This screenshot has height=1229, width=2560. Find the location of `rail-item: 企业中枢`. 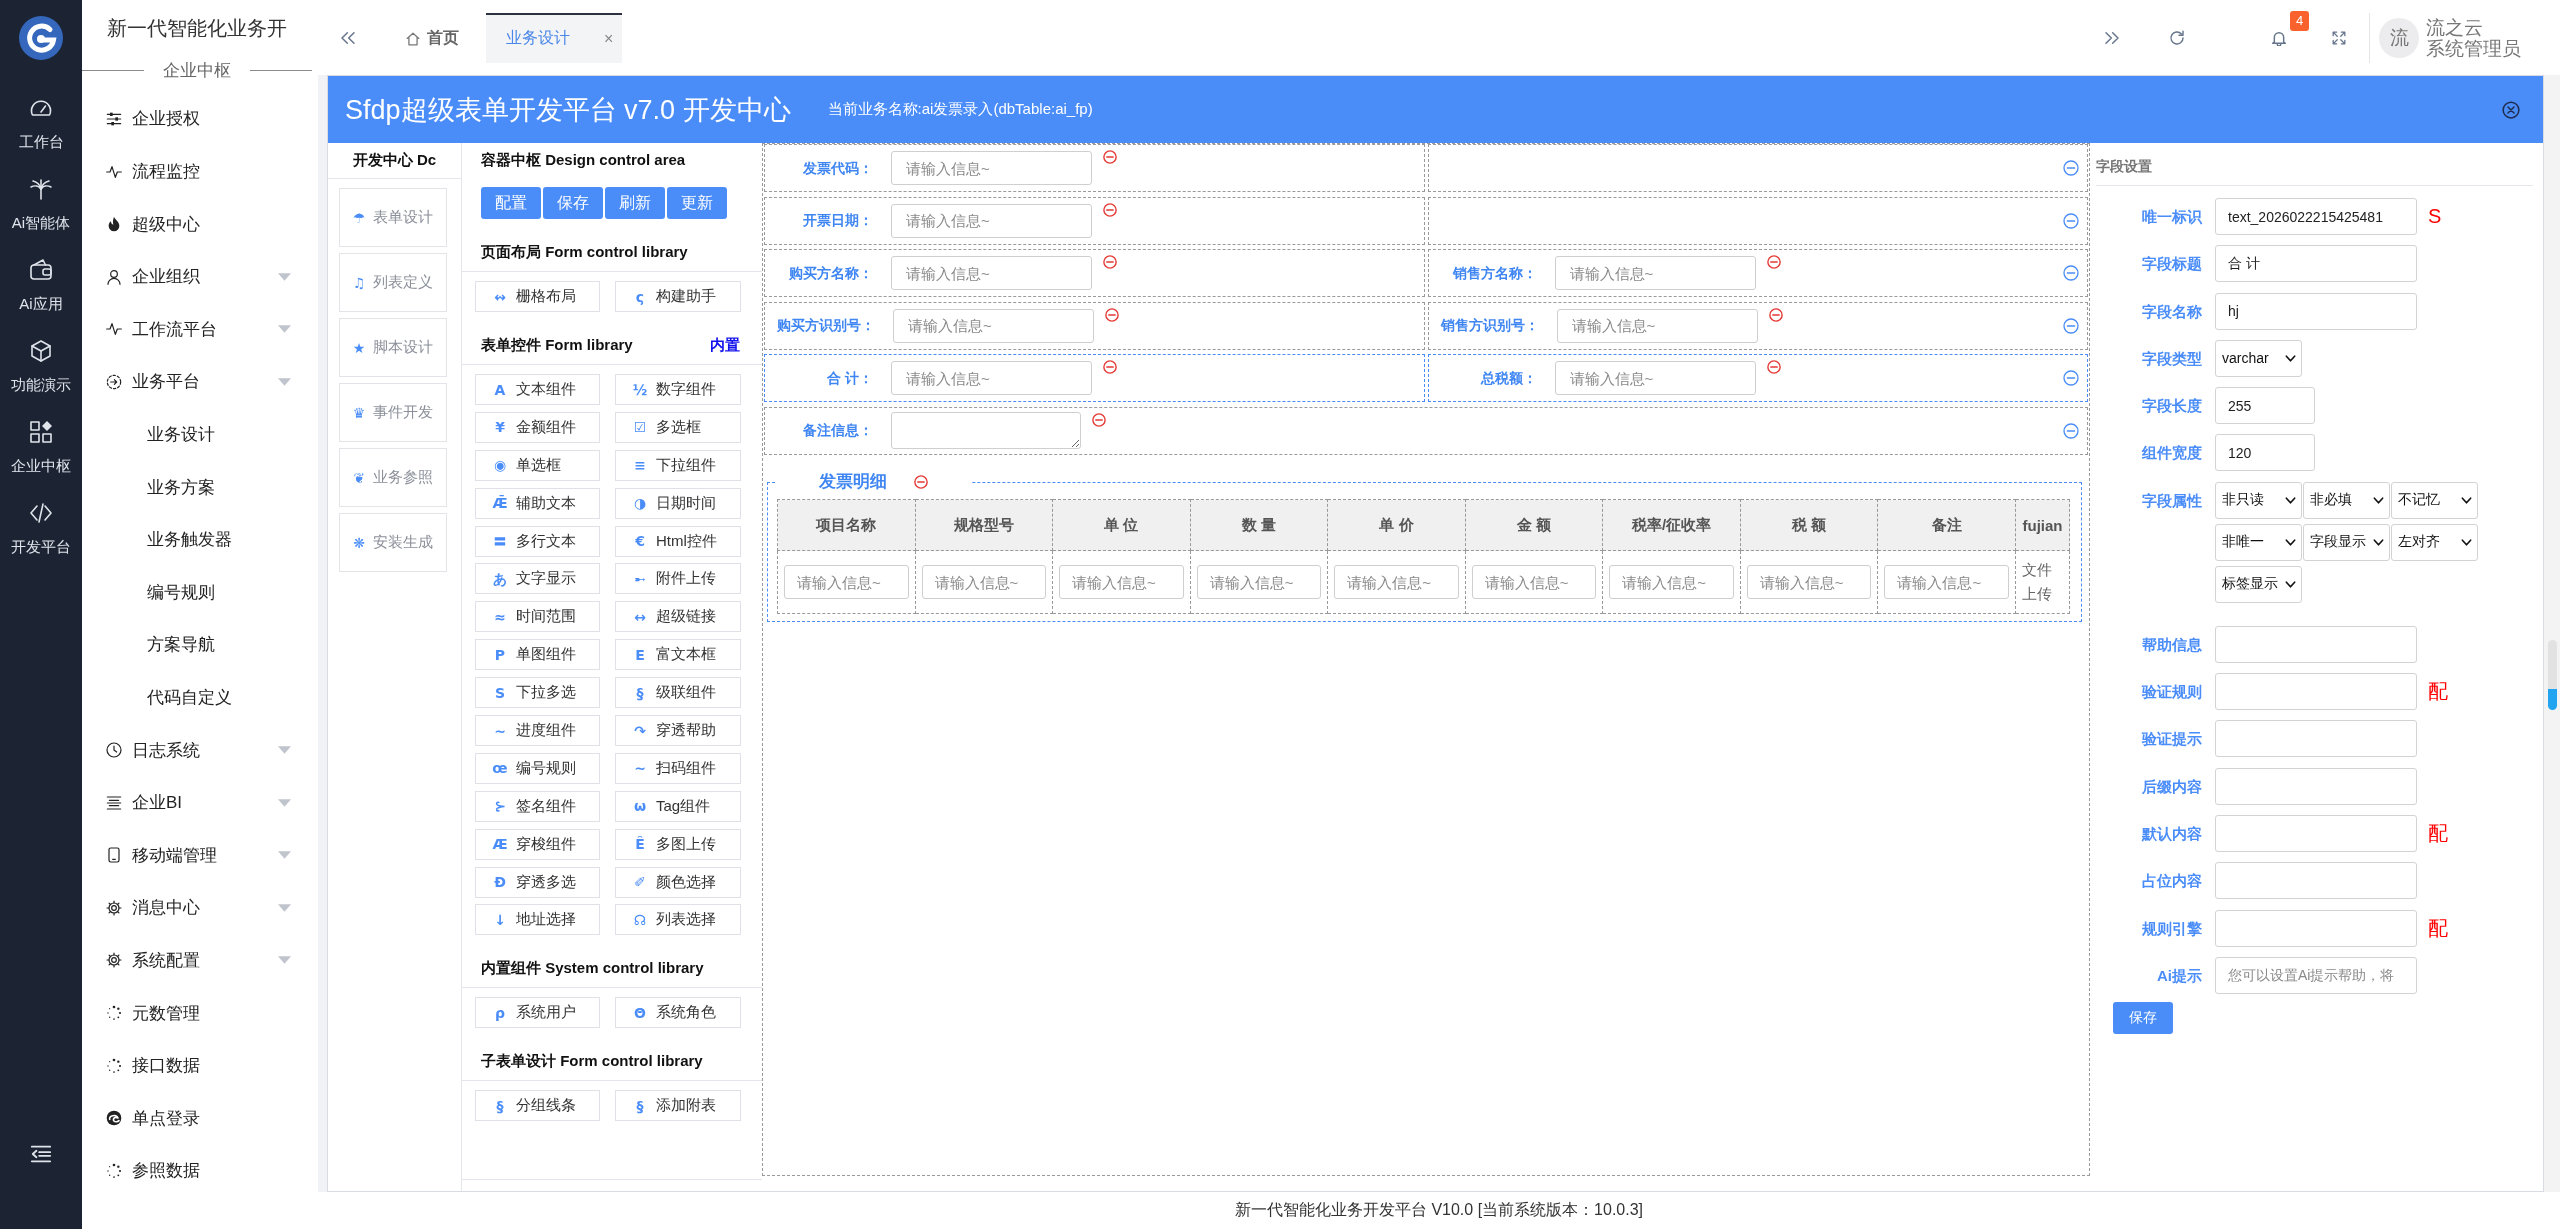

rail-item: 企业中枢 is located at coordinates (41, 452).